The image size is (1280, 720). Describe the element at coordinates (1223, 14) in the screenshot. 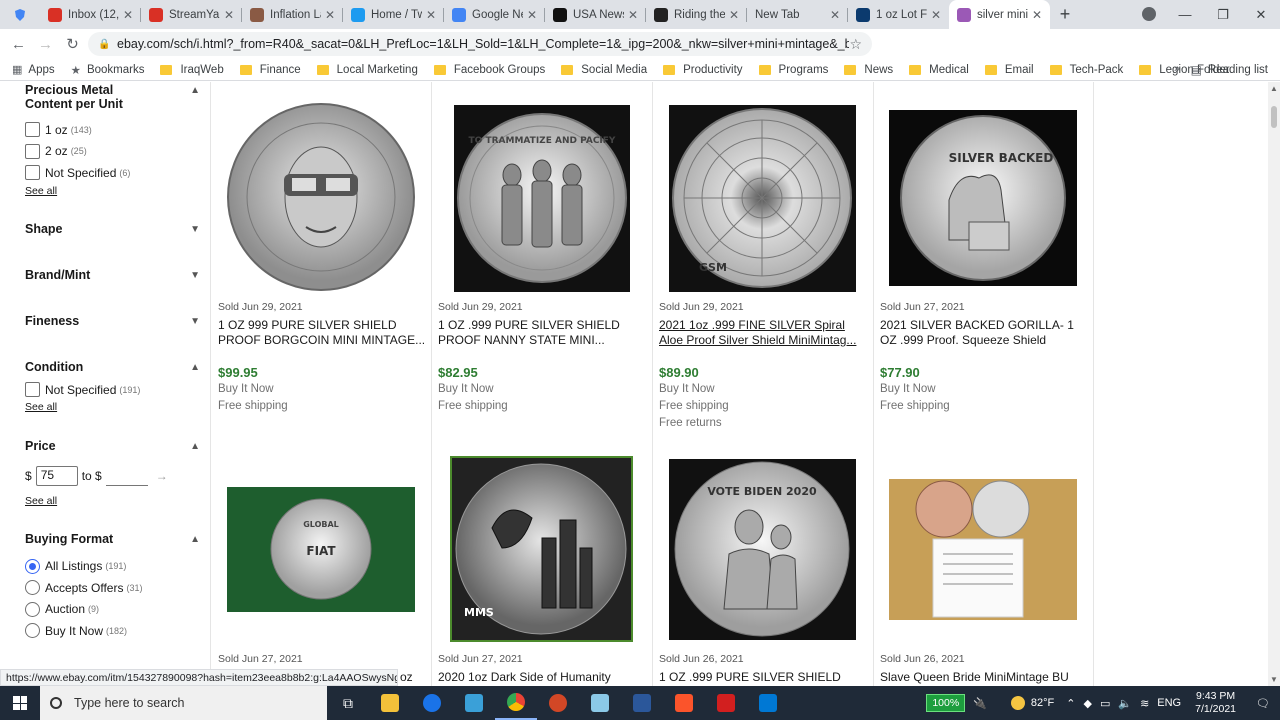

I see `restore-icon: ❐` at that location.